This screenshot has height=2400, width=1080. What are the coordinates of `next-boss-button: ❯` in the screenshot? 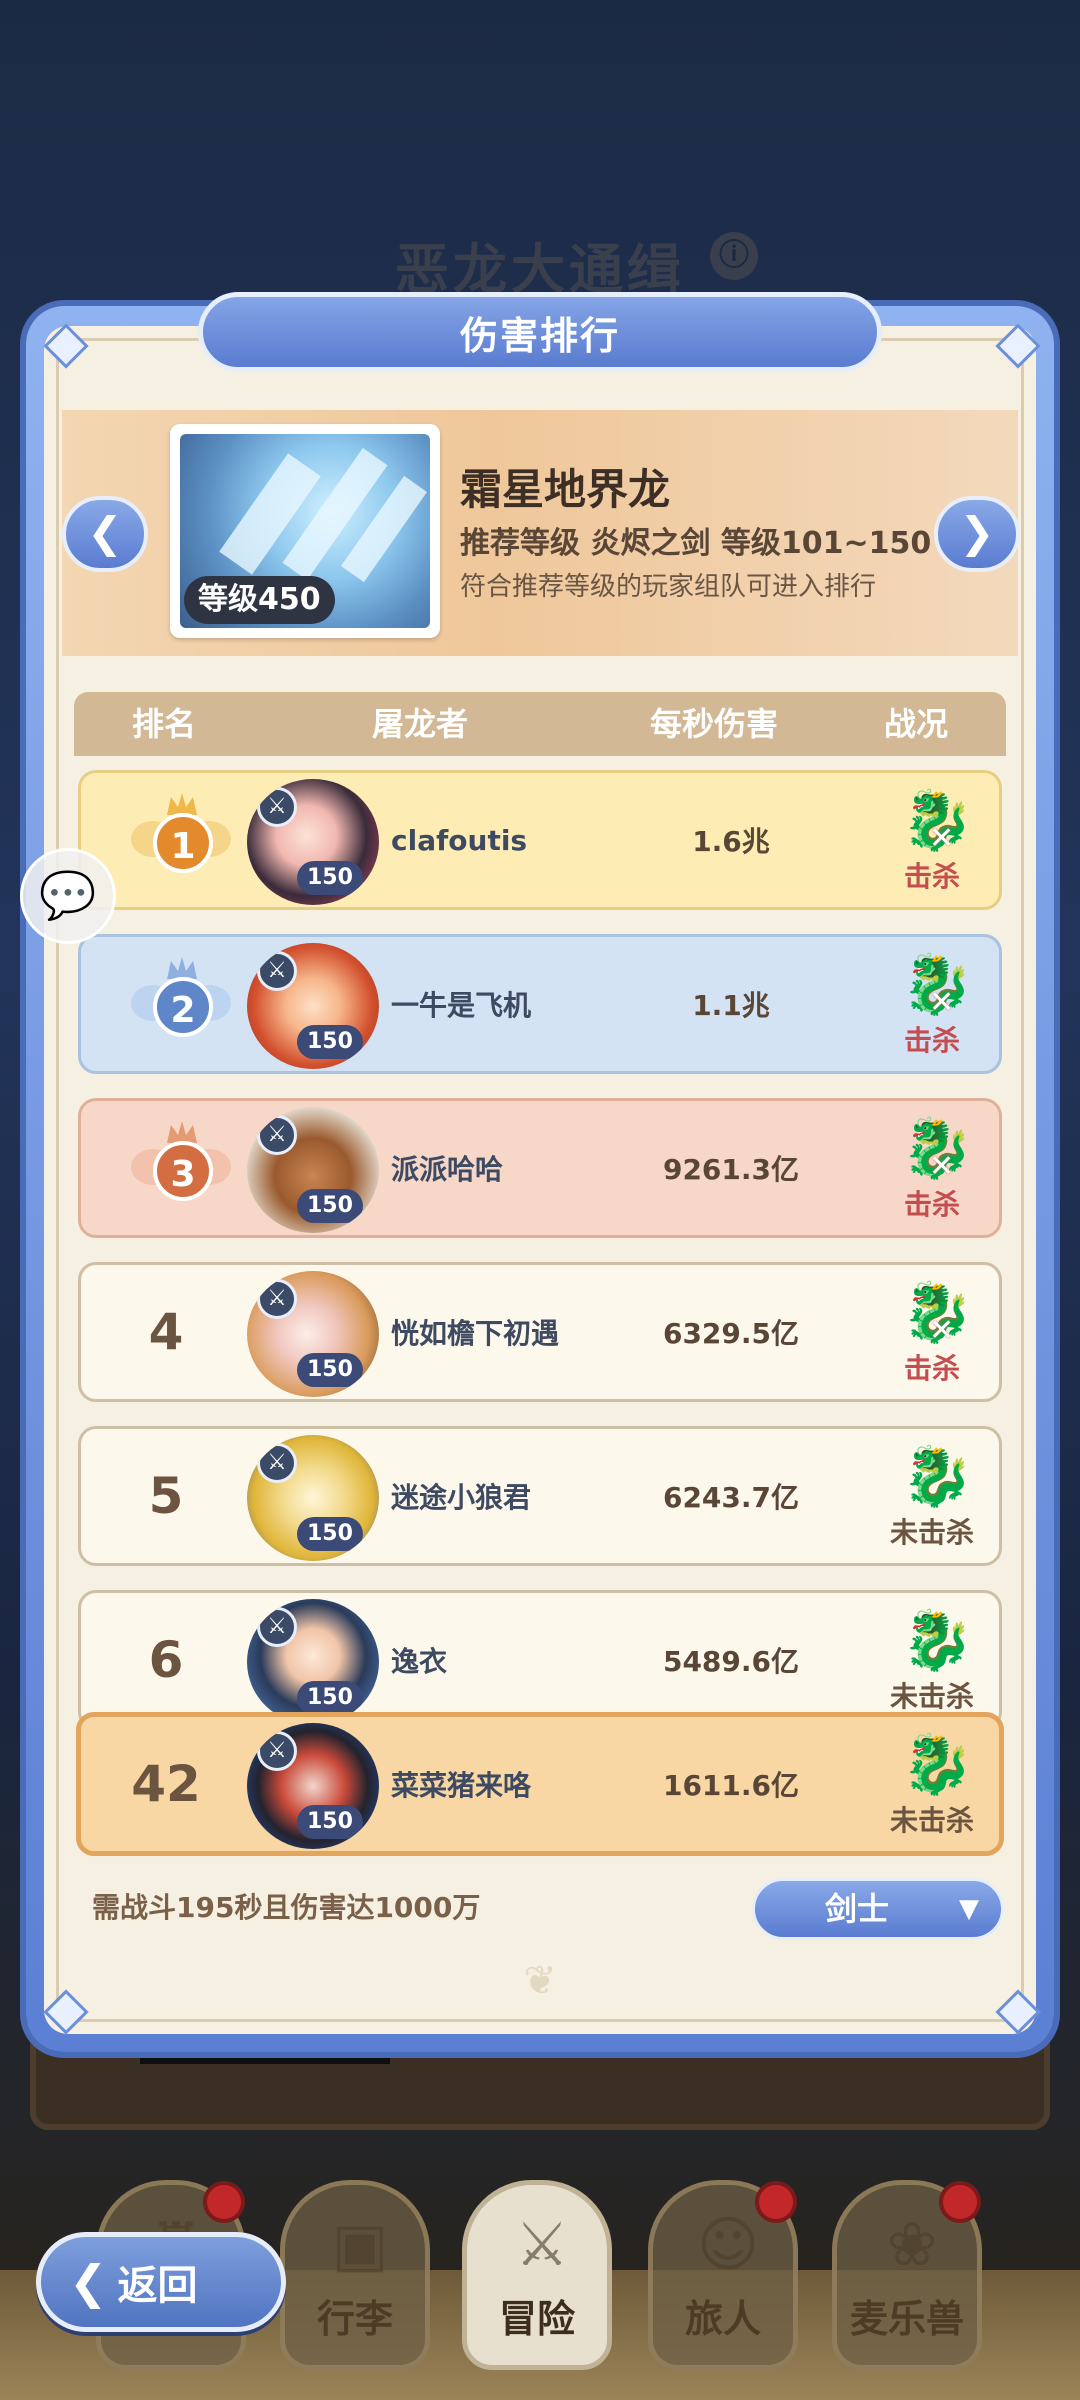 It's located at (977, 534).